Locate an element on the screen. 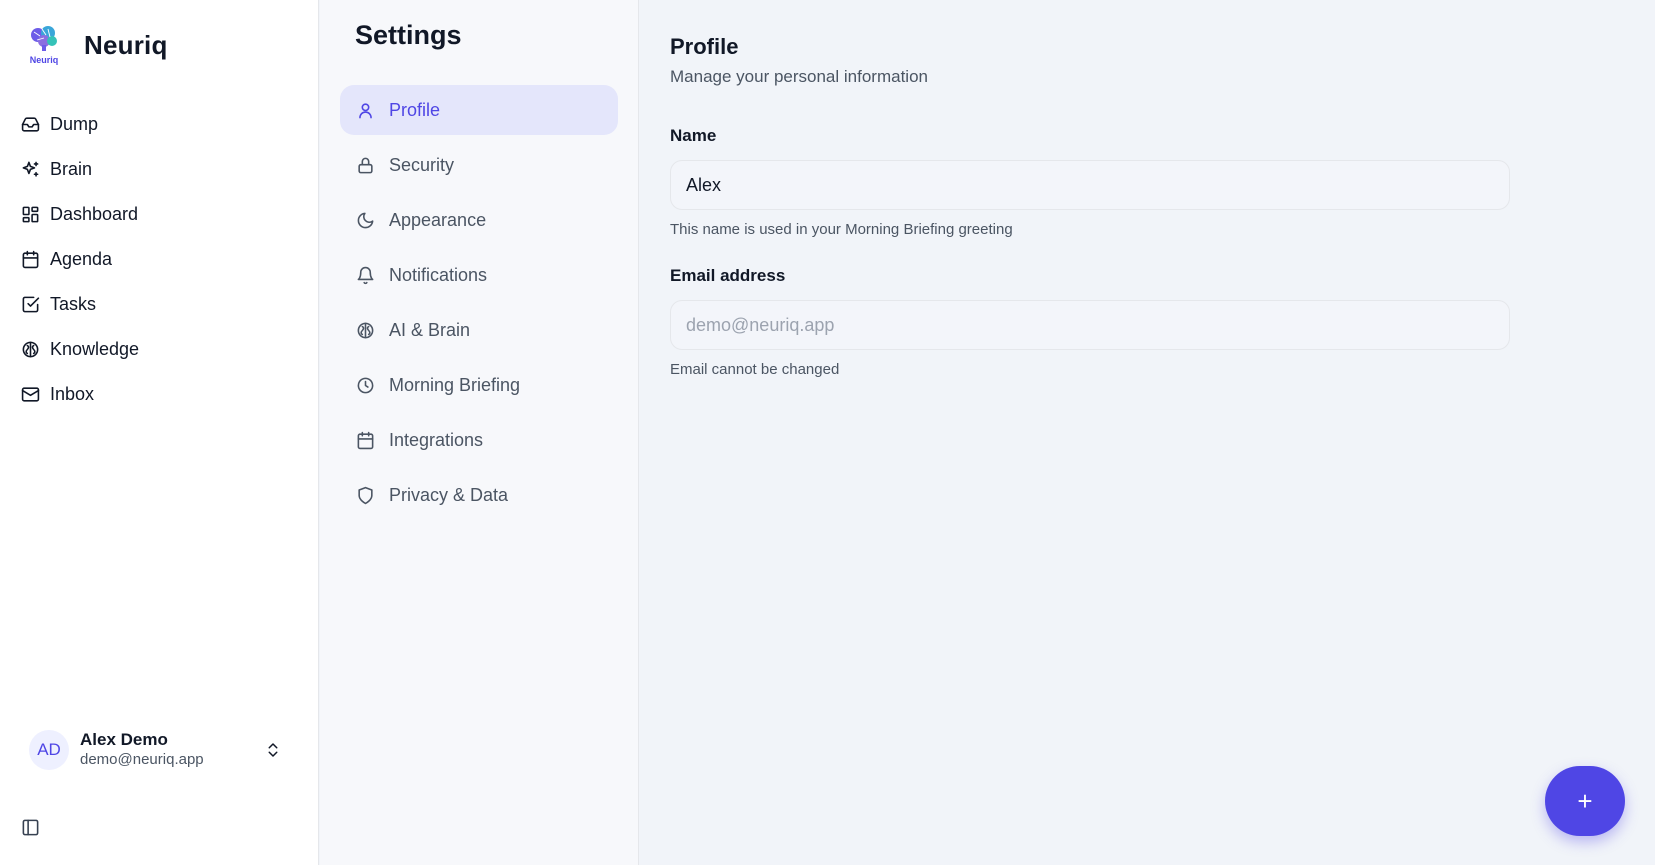 Image resolution: width=1655 pixels, height=865 pixels. email-label: Email address is located at coordinates (728, 275).